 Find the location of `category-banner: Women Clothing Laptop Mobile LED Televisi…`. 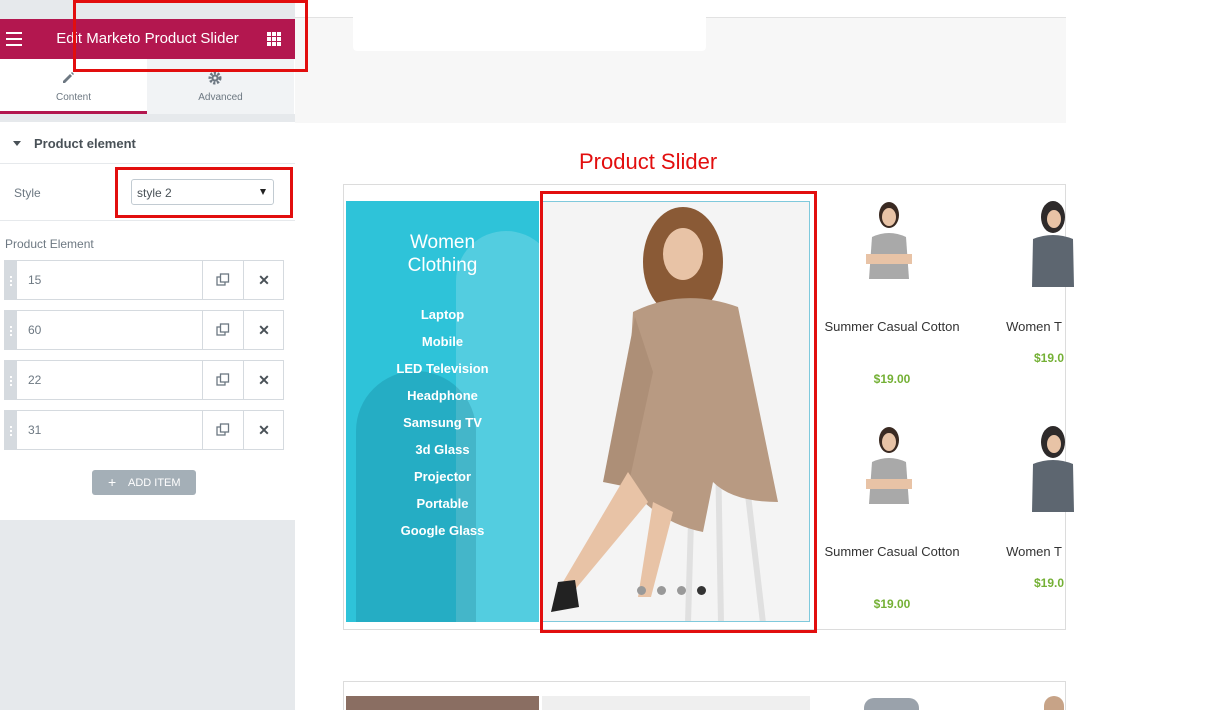

category-banner: Women Clothing Laptop Mobile LED Televisi… is located at coordinates (442, 411).